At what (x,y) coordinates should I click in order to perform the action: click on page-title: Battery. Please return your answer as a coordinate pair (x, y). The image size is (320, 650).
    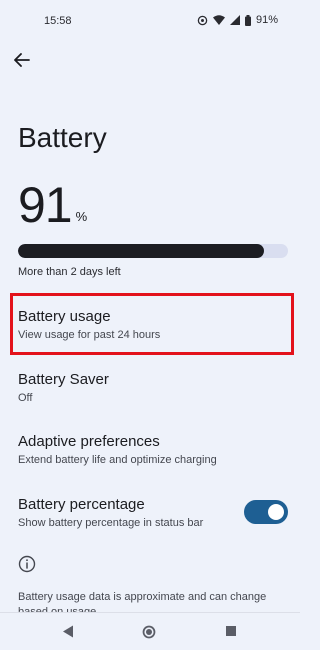
    Looking at the image, I should click on (62, 137).